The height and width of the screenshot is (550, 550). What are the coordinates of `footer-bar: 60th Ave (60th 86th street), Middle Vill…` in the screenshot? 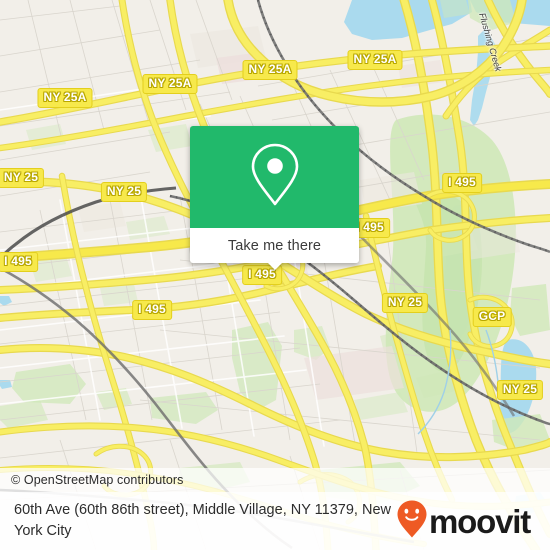 It's located at (275, 521).